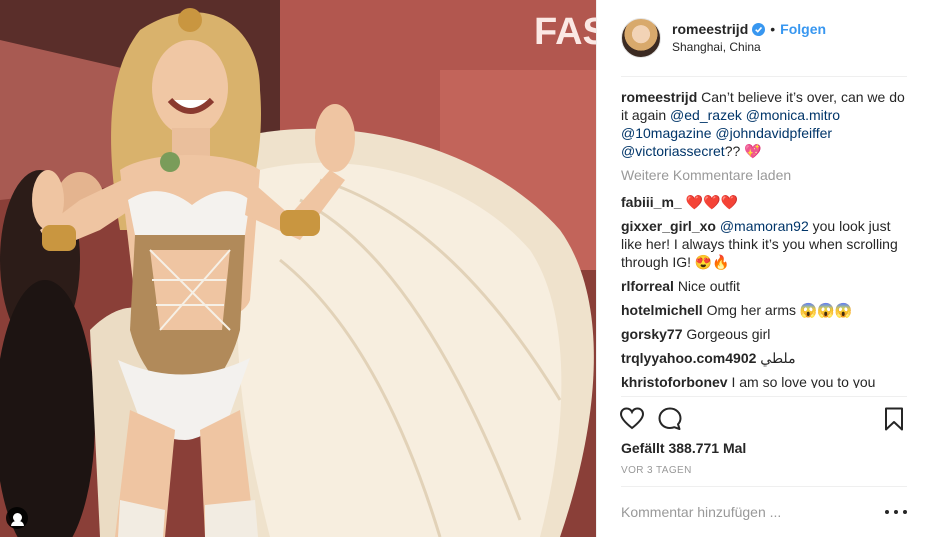 The height and width of the screenshot is (537, 930). I want to click on verified-badge-icon, so click(759, 29).